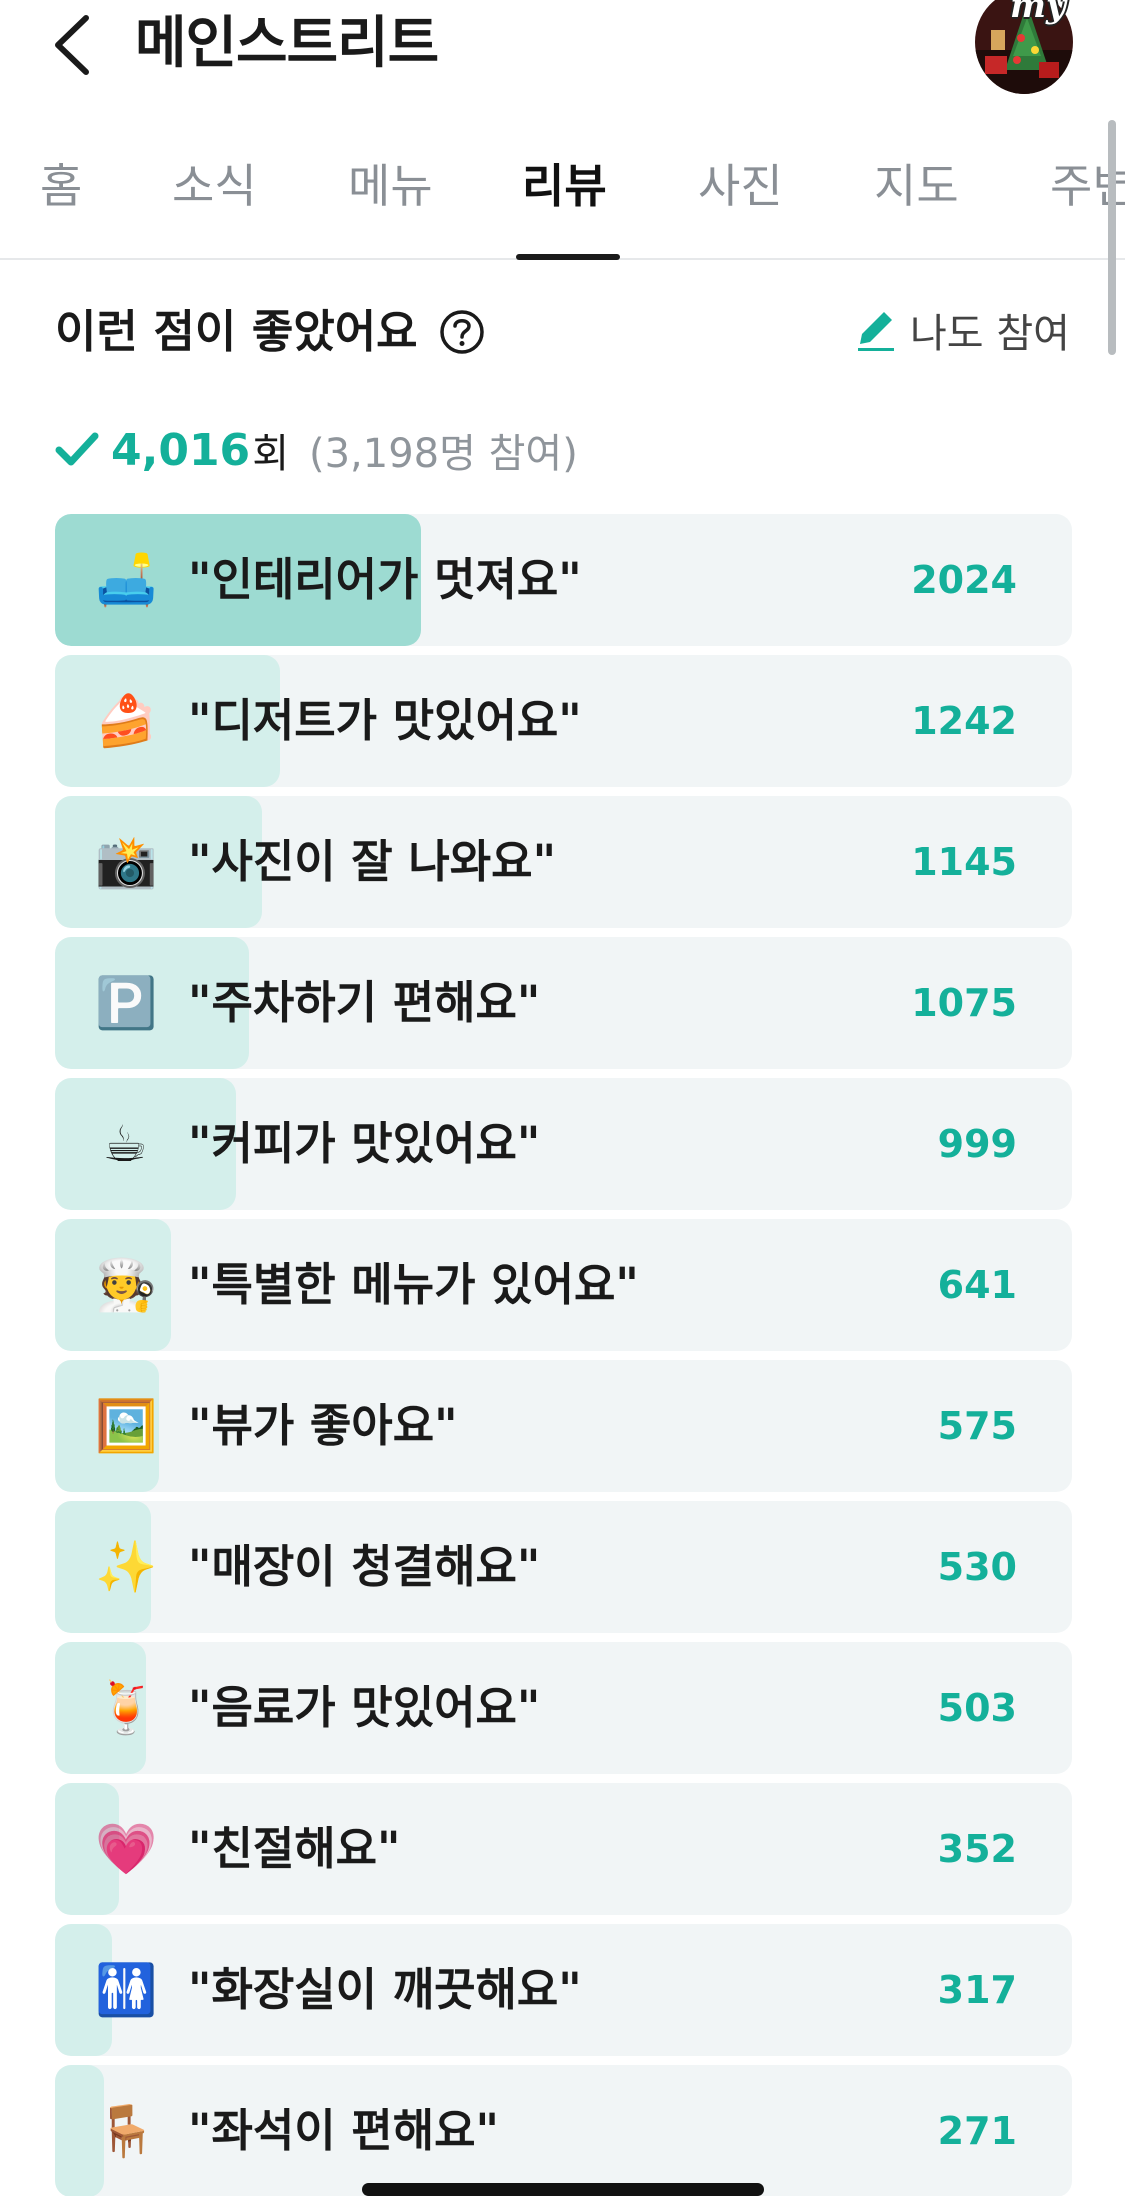 This screenshot has width=1125, height=2196. I want to click on tab-menu: 메뉴, so click(390, 183).